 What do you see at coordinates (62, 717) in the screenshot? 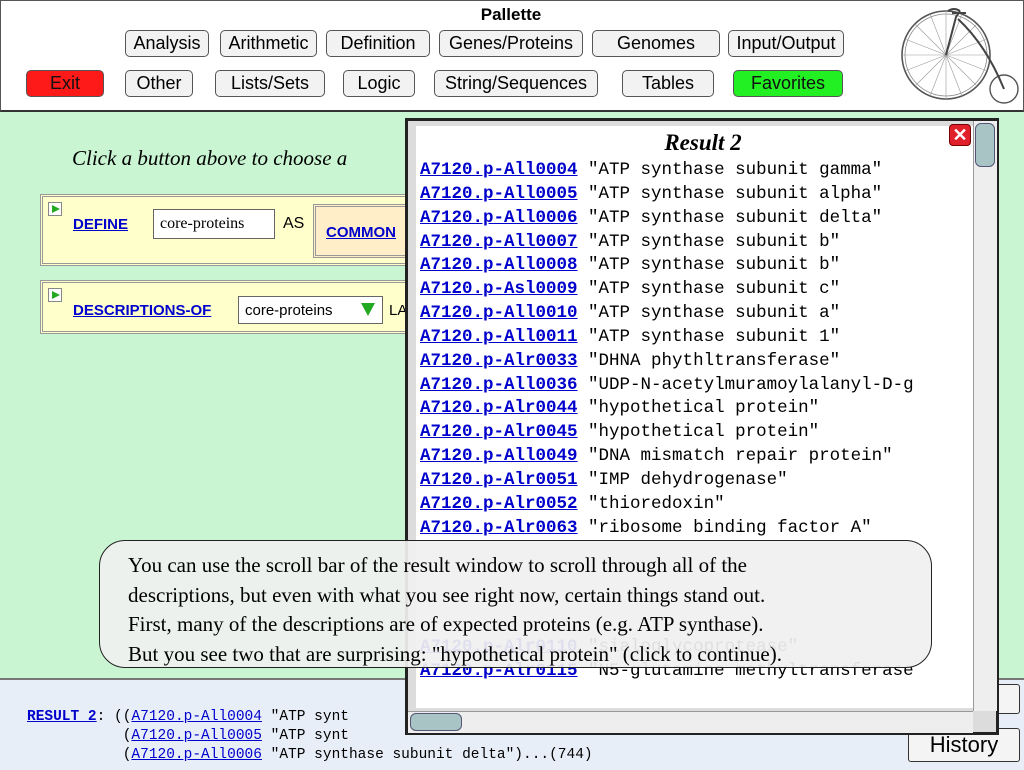
I see `result-label-link: RESULT 2` at bounding box center [62, 717].